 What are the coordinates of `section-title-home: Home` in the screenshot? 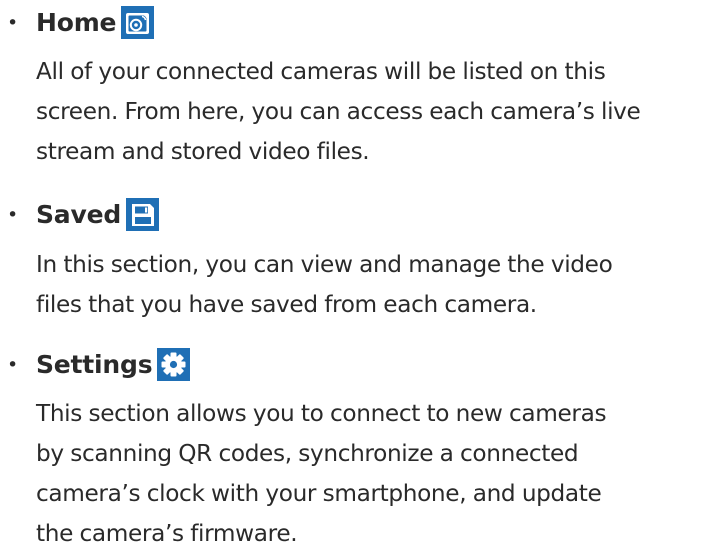 It's located at (76, 22).